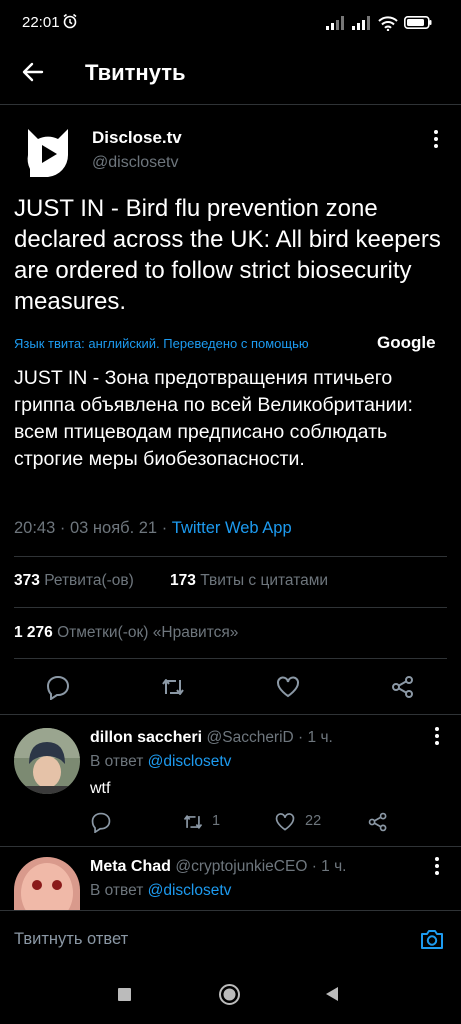  What do you see at coordinates (89, 580) in the screenshot?
I see `retweets-label: Ретвита(-ов)` at bounding box center [89, 580].